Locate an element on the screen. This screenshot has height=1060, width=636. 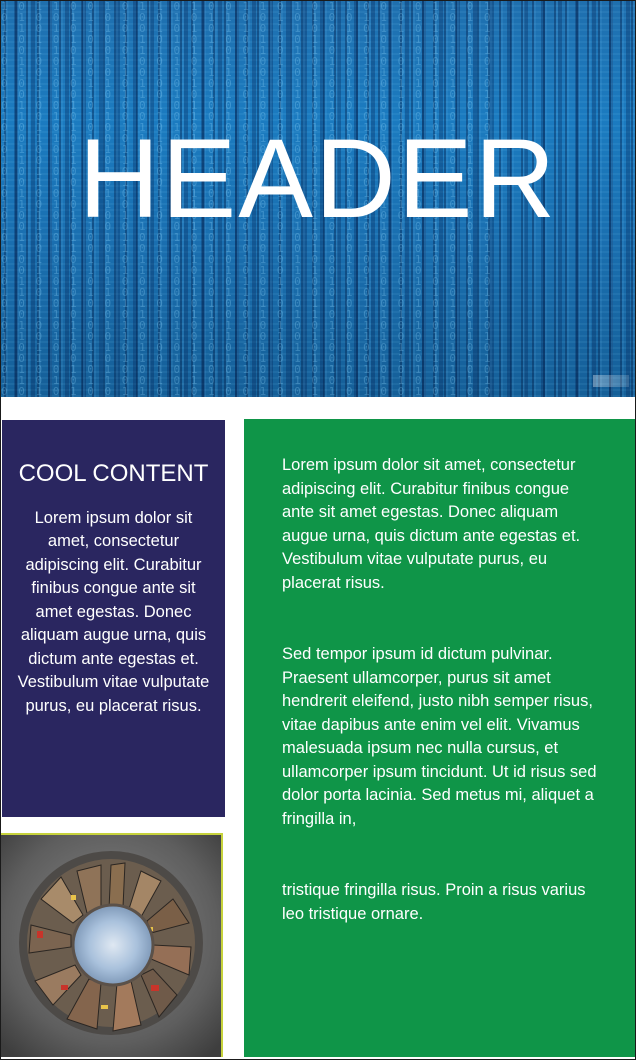
header-title: HEADER is located at coordinates (318, 178).